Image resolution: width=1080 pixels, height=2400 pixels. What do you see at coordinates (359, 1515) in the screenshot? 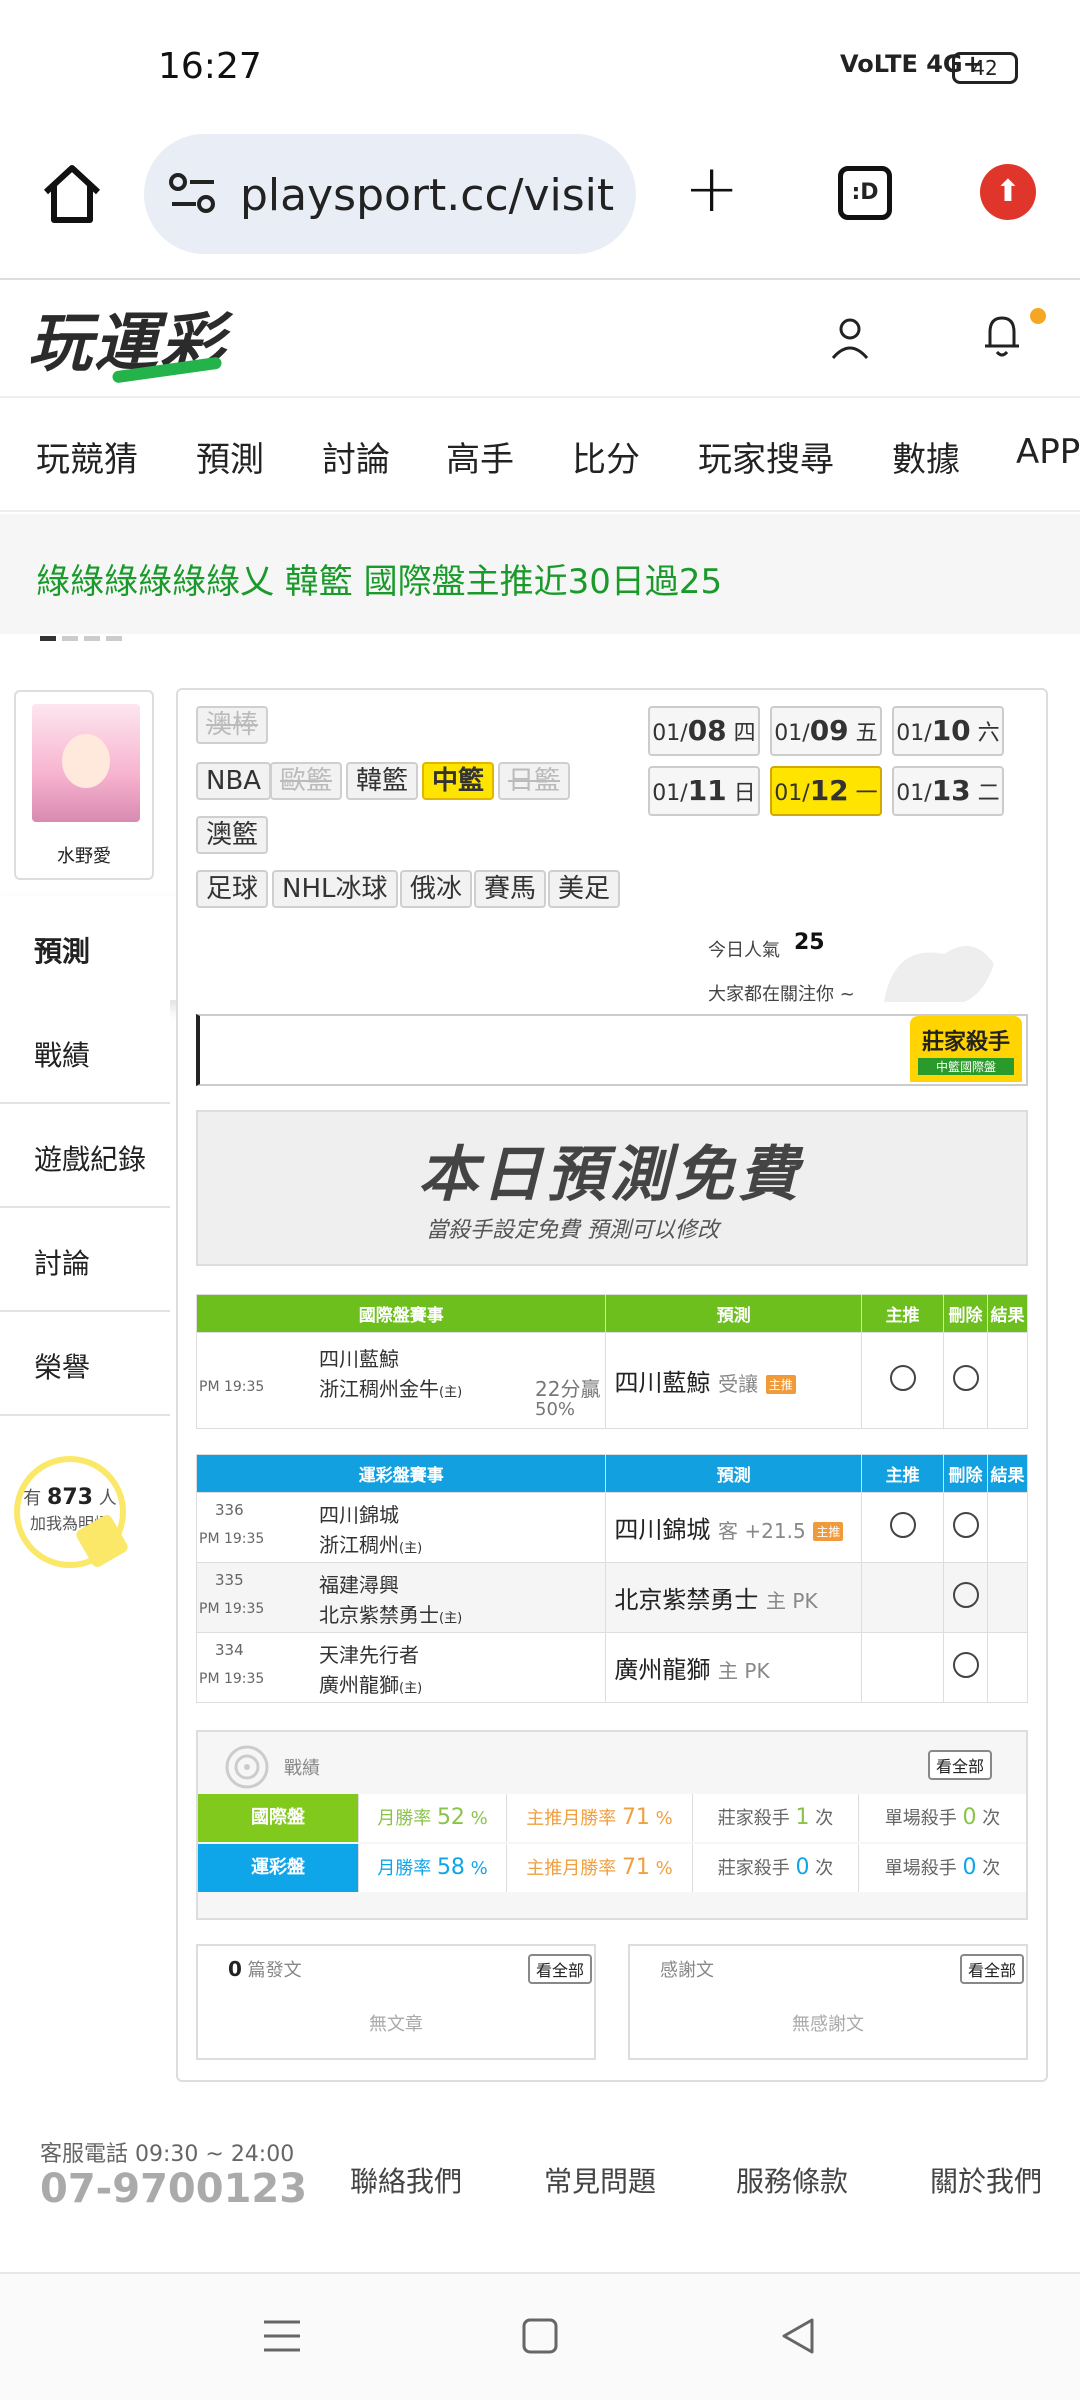
I see `away-team: 四川錦城` at bounding box center [359, 1515].